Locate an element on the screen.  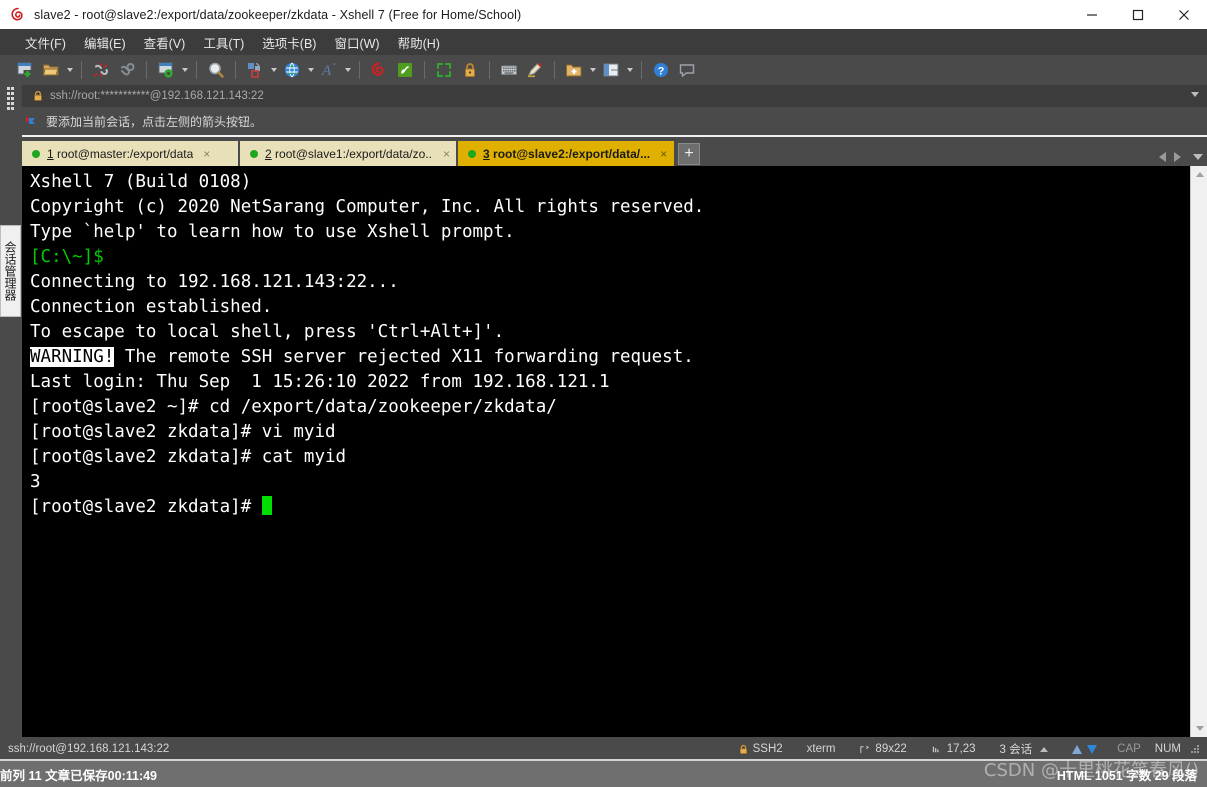
terminal-line: Xshell 7 (Build 0108) is located at coordinates (610, 182).